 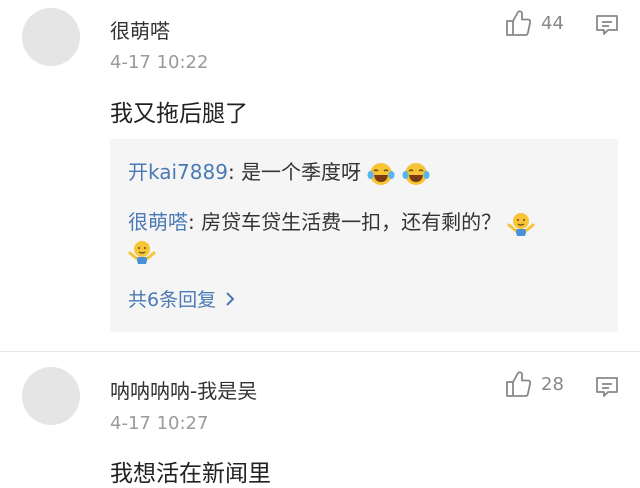 What do you see at coordinates (320, 351) in the screenshot?
I see `comment-divider` at bounding box center [320, 351].